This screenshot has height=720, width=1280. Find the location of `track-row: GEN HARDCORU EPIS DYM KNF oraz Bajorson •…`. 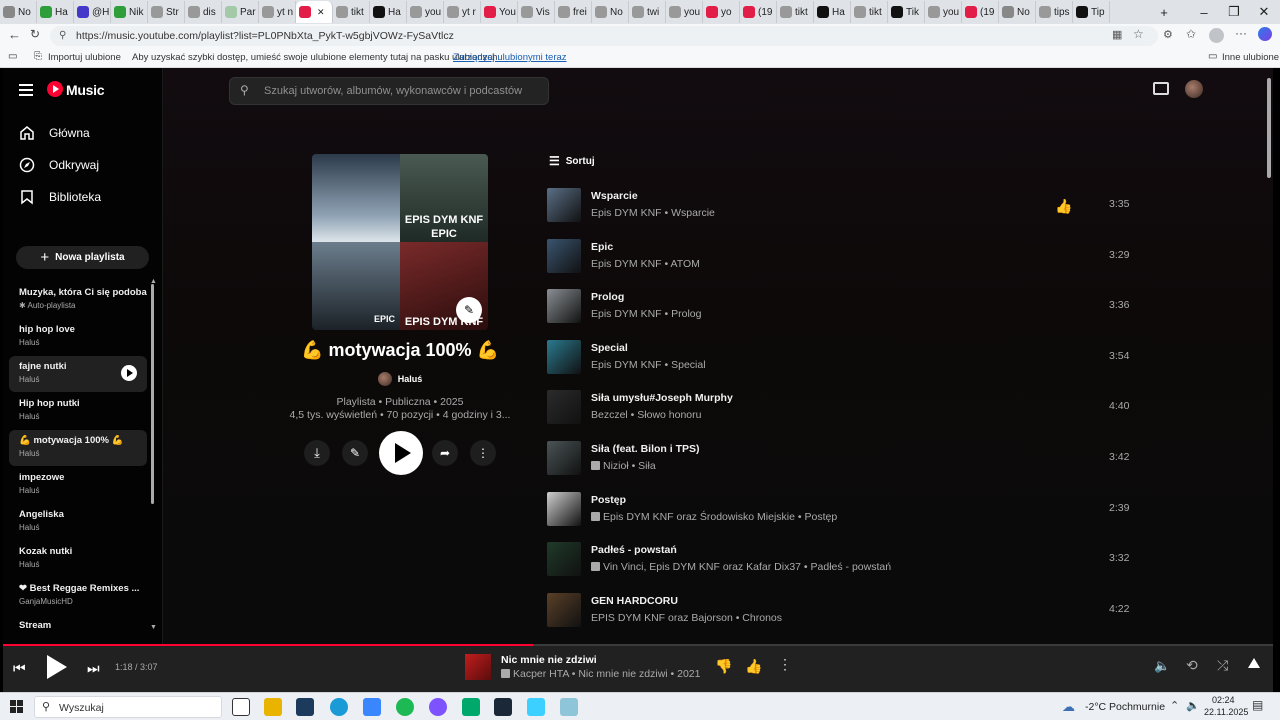

track-row: GEN HARDCORU EPIS DYM KNF oraz Bajorson •… is located at coordinates (847, 611).